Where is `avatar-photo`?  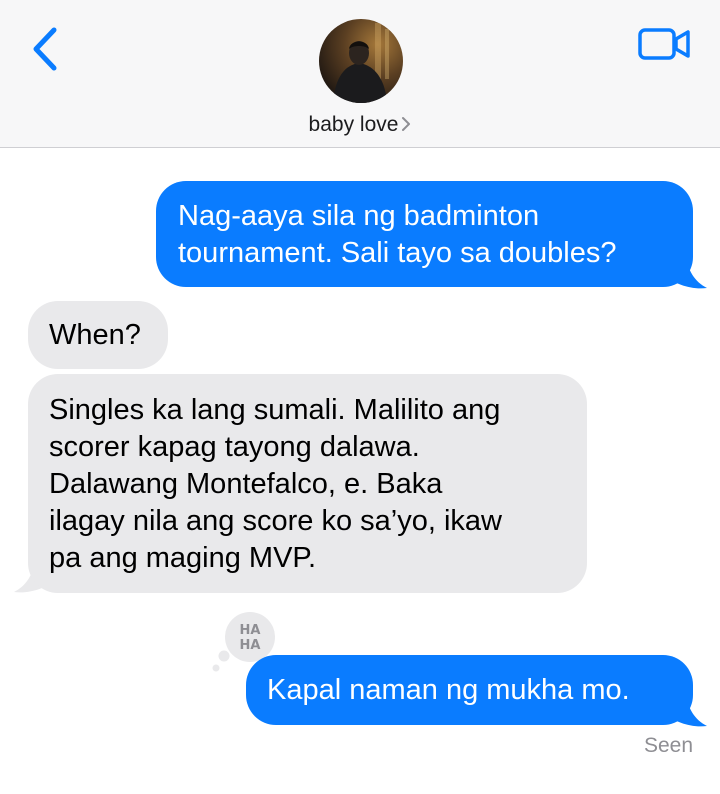 avatar-photo is located at coordinates (361, 61).